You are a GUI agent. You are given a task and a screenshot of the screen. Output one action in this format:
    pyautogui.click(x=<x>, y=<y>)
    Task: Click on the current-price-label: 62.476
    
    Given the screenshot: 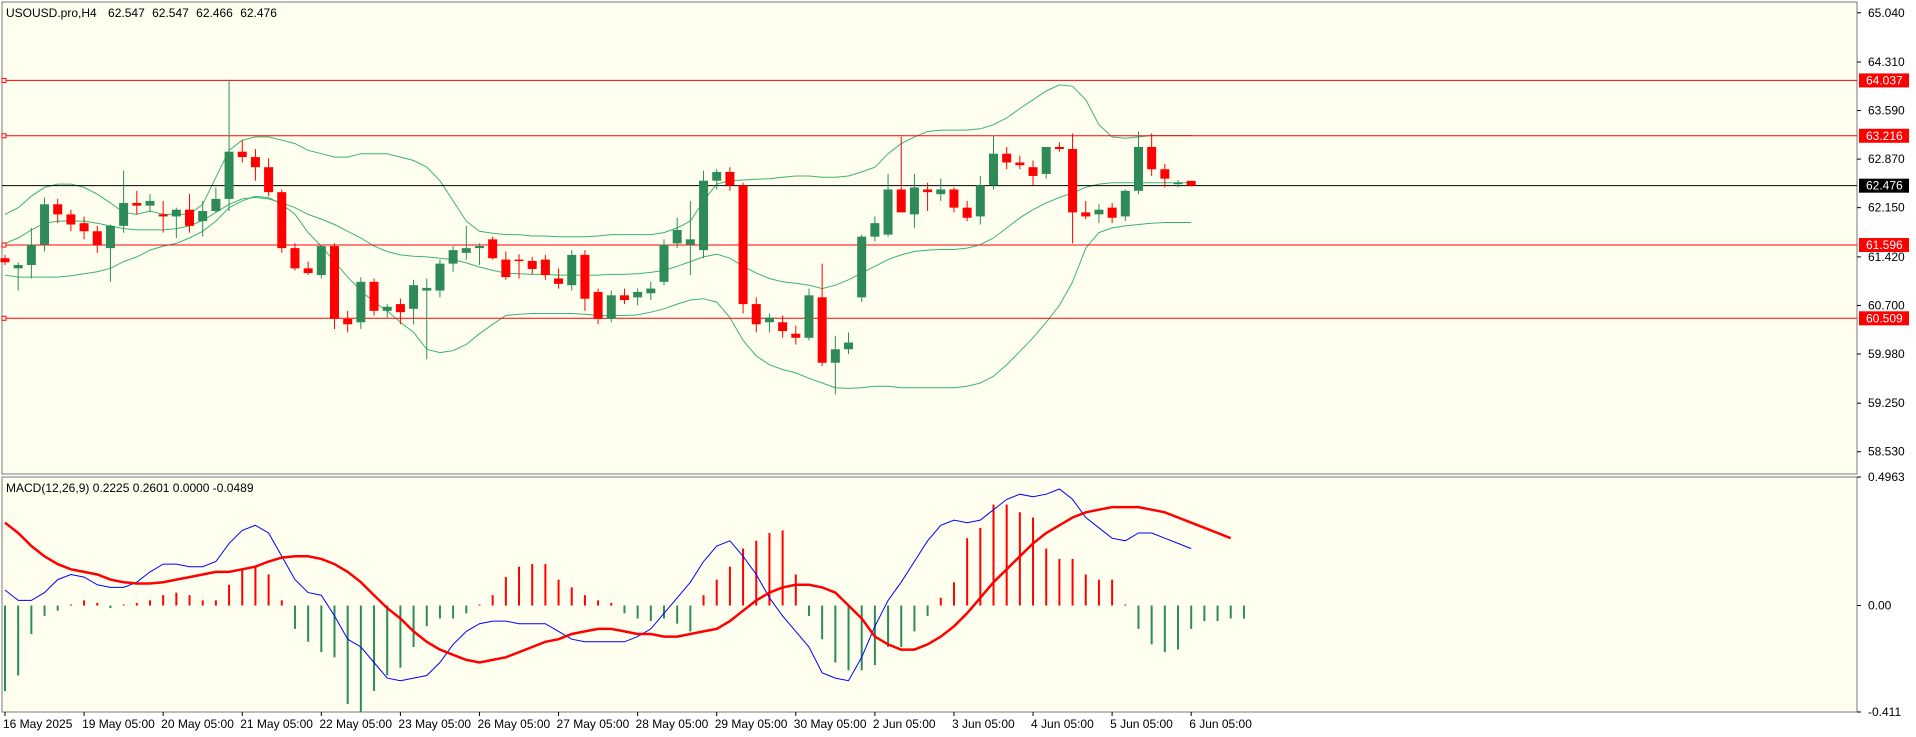 What is the action you would take?
    pyautogui.click(x=1884, y=186)
    